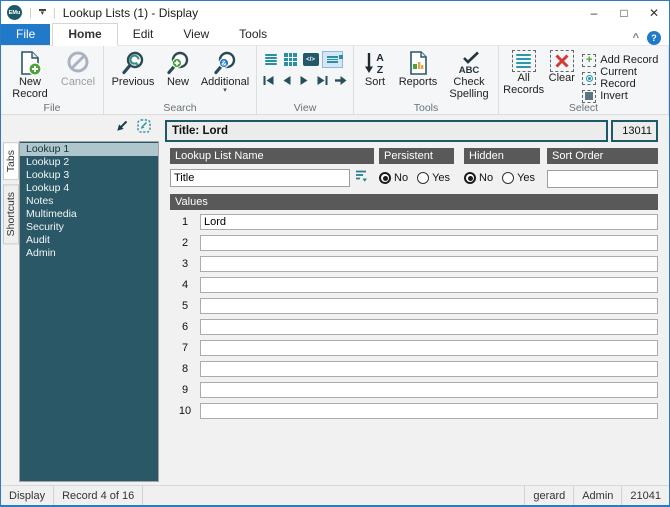 The height and width of the screenshot is (507, 670). I want to click on value-row-number: 8, so click(185, 368).